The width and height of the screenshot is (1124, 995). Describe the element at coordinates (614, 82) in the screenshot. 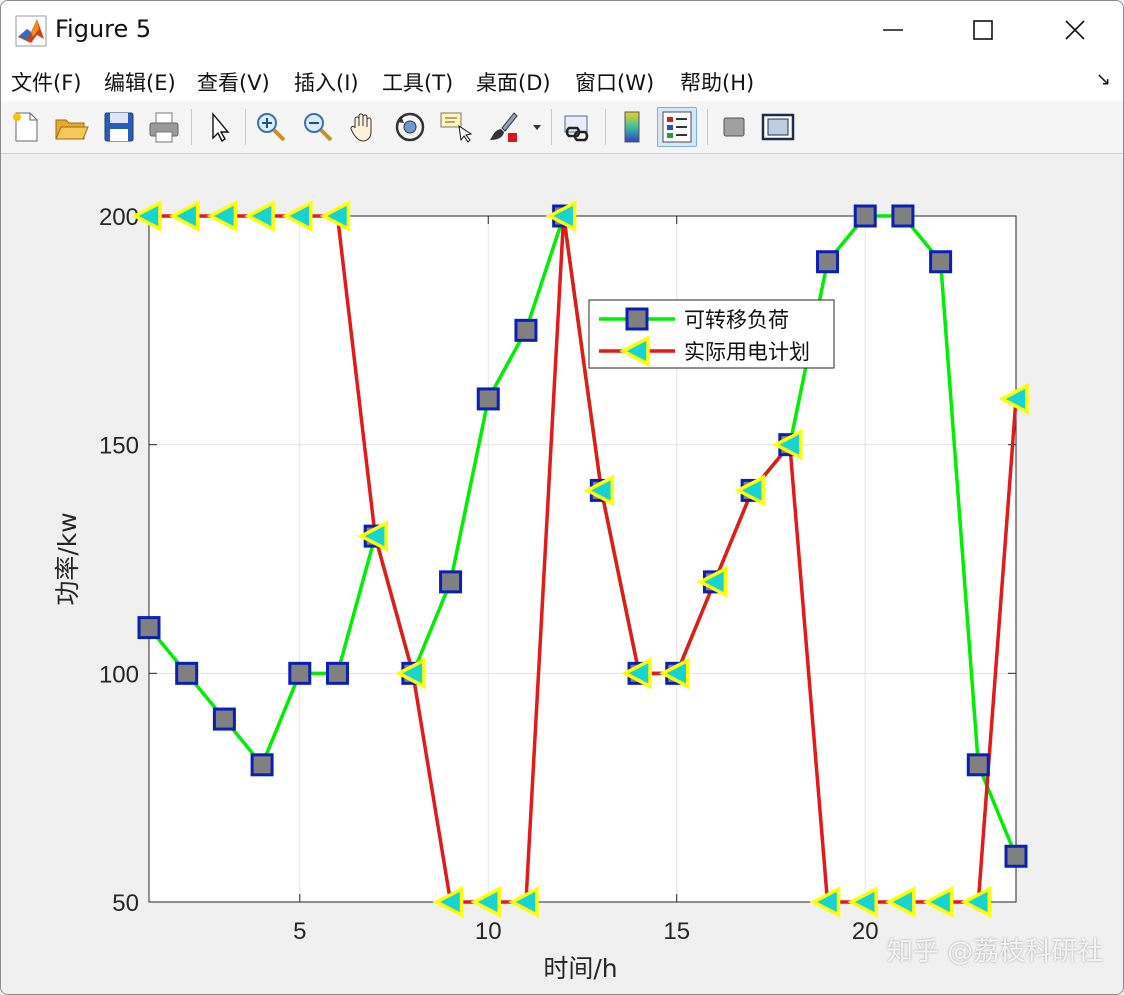

I see `menu-window: 窗口(W)` at that location.